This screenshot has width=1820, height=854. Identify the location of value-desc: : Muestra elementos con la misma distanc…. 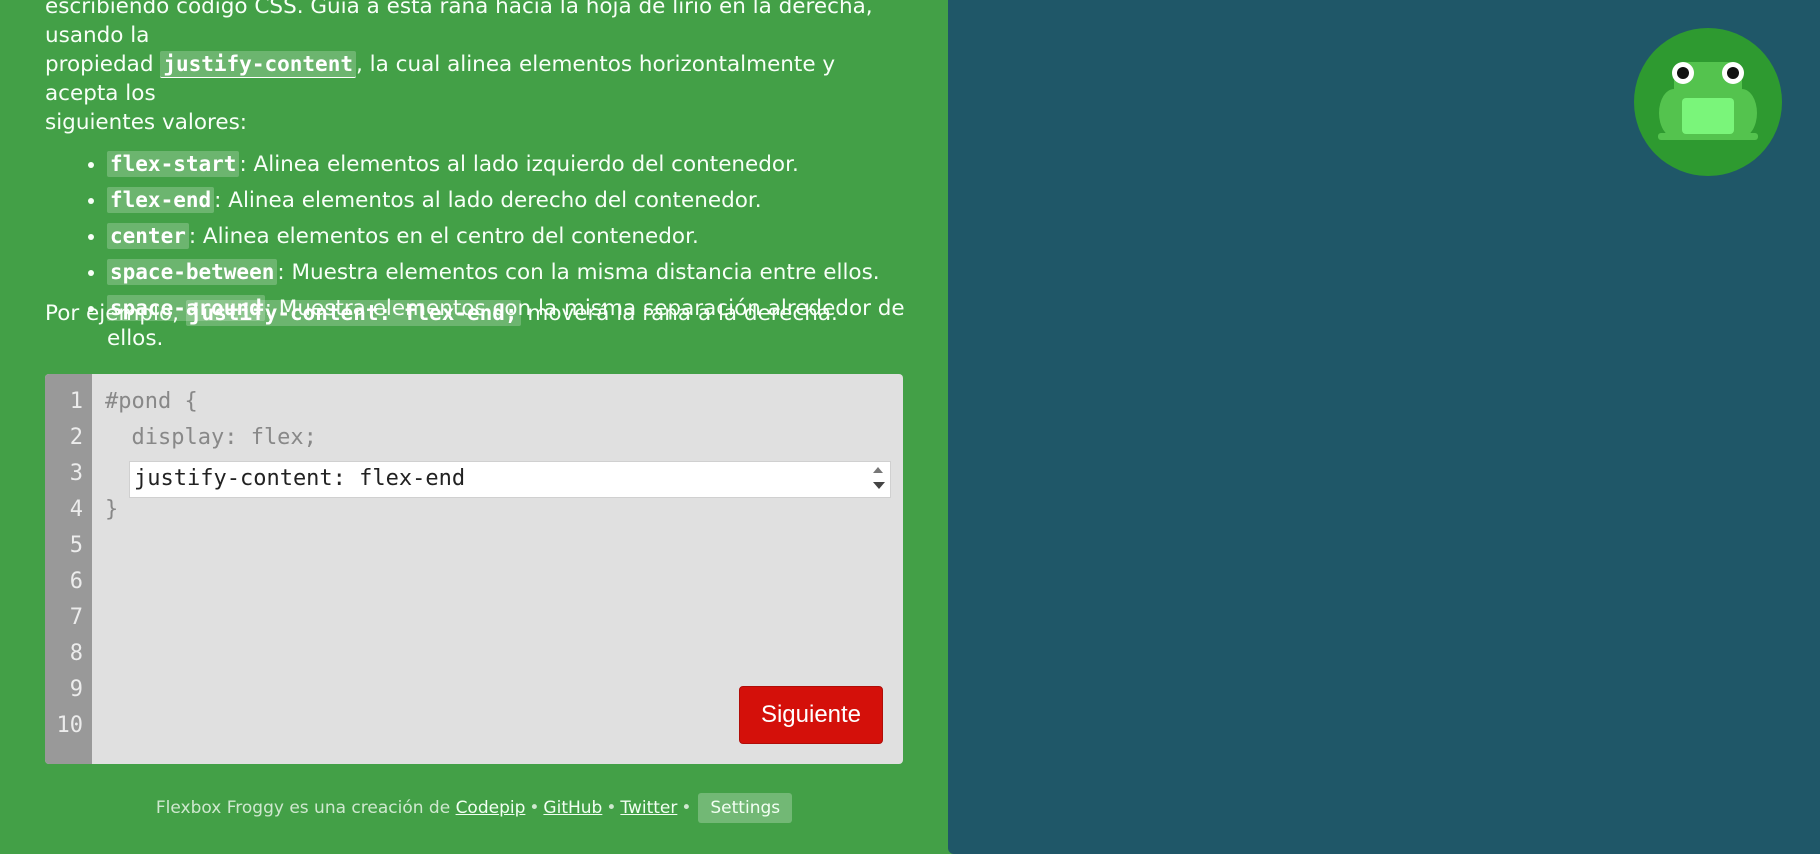
(578, 272).